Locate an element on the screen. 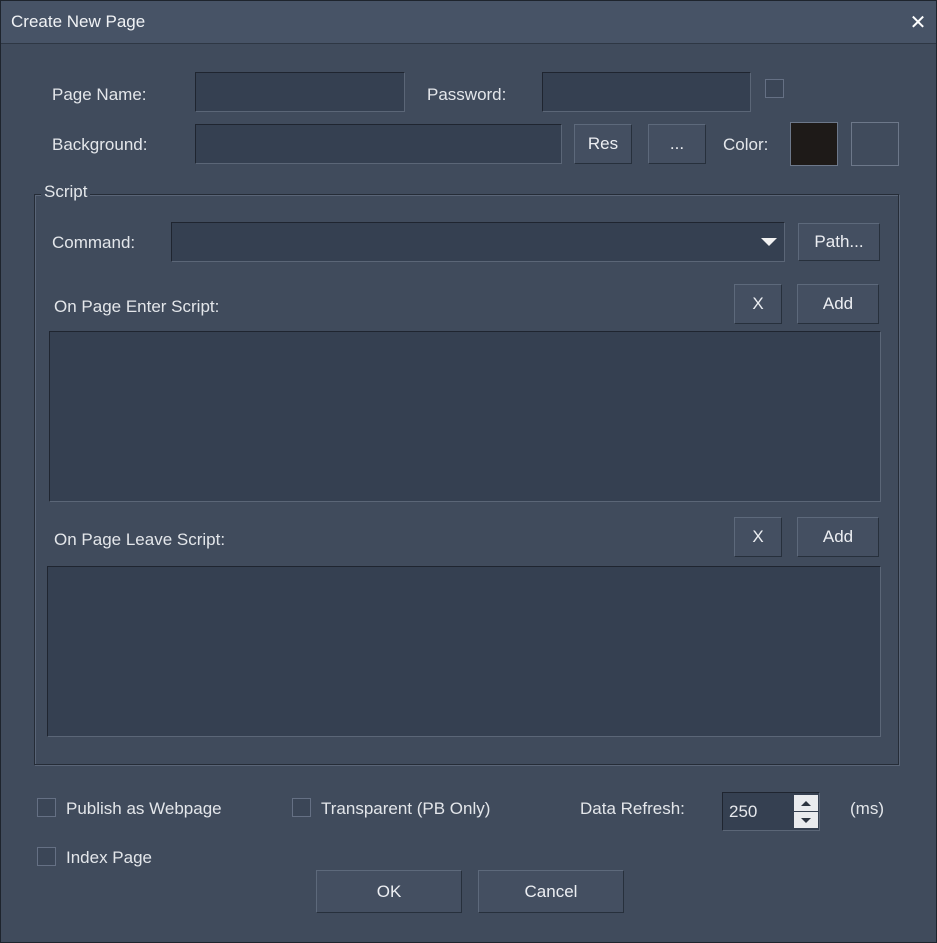 This screenshot has height=943, width=937. color-swatch-primary is located at coordinates (814, 144).